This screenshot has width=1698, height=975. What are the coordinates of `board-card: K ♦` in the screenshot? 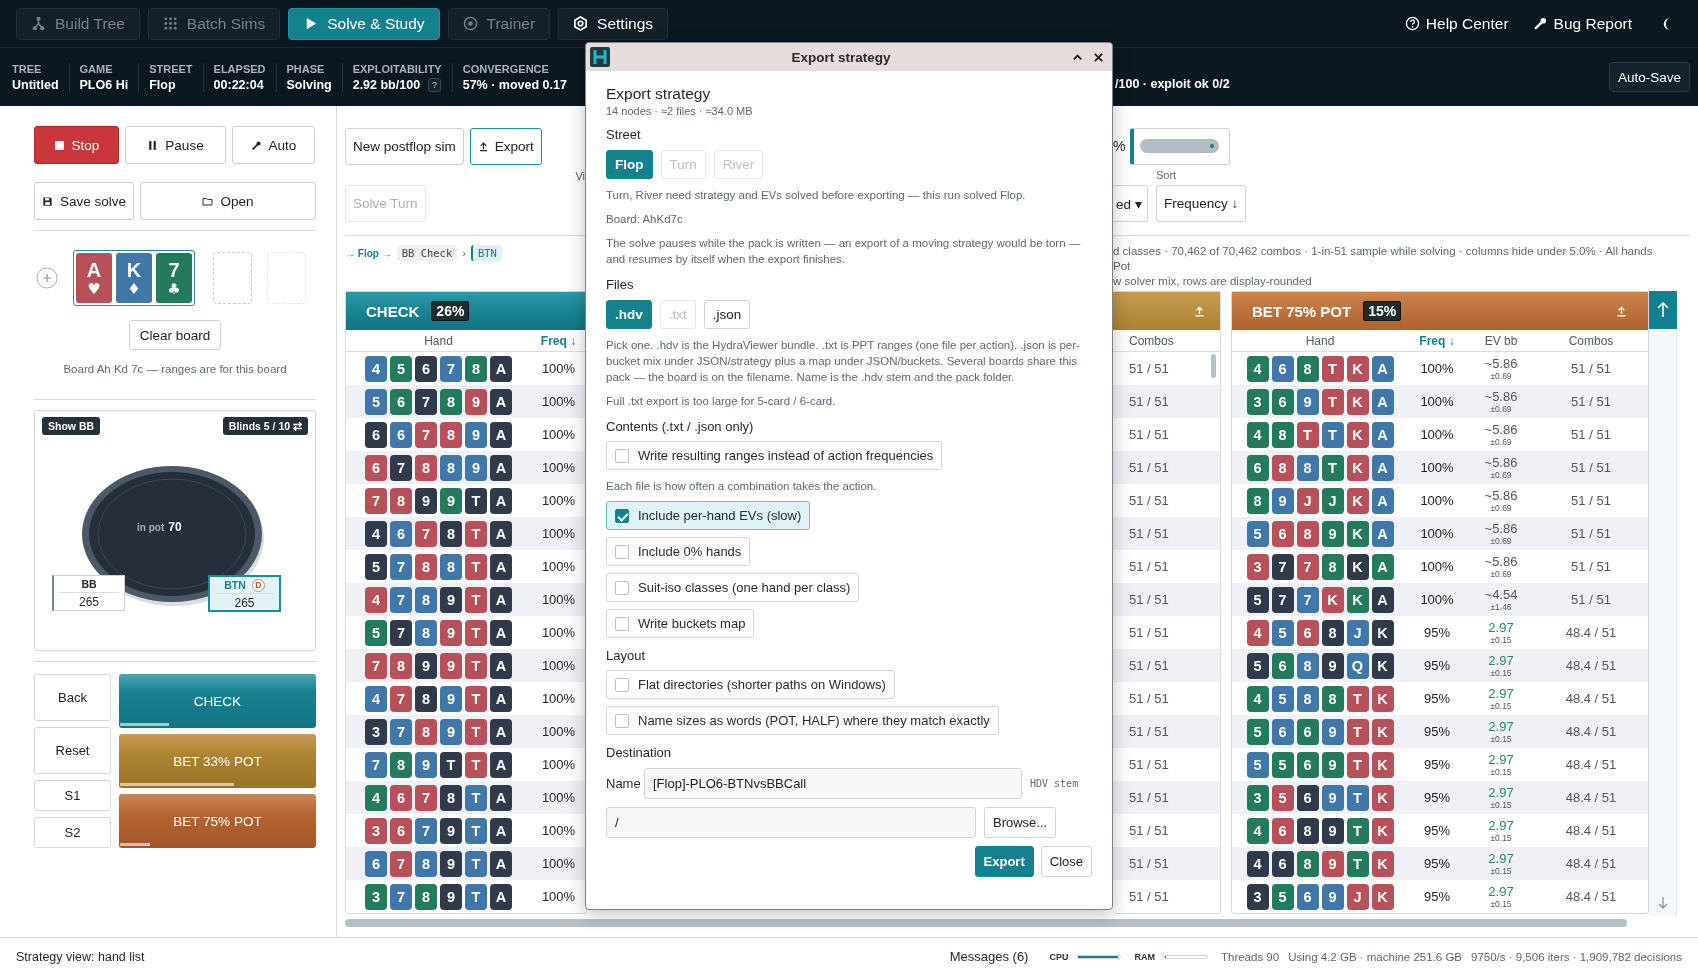 It's located at (134, 278).